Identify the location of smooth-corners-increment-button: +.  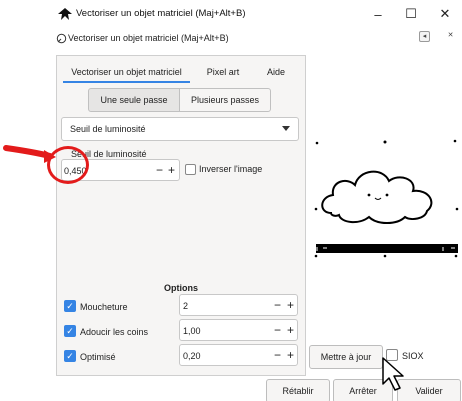
(290, 330).